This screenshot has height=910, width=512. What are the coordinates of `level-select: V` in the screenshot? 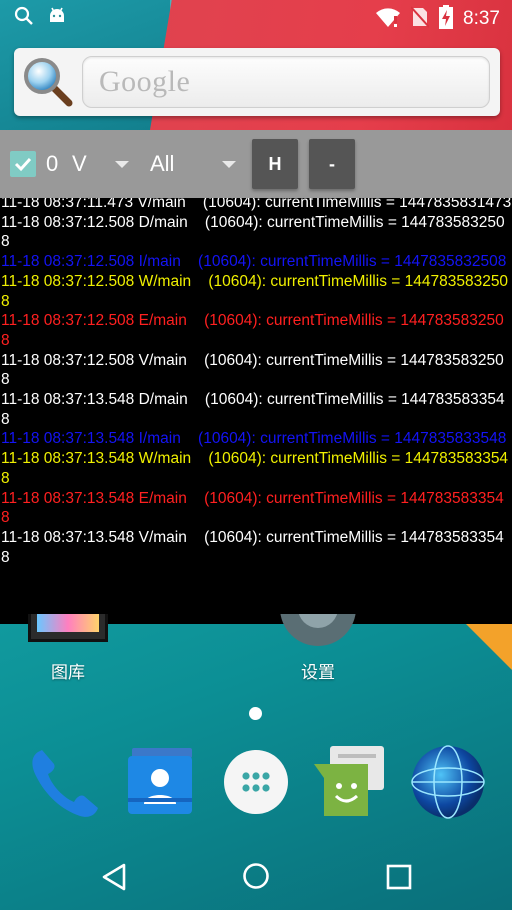 It's located at (79, 164).